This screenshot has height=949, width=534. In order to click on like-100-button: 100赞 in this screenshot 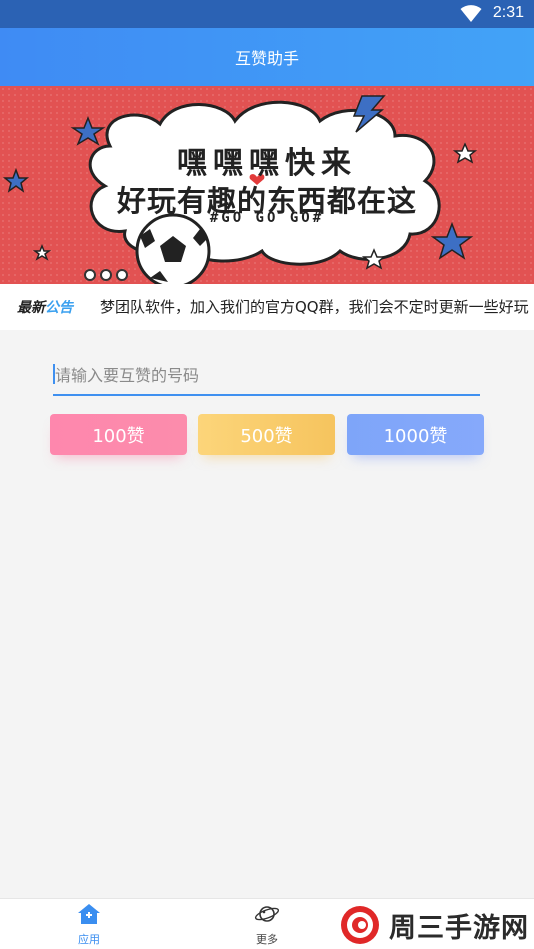, I will do `click(118, 434)`.